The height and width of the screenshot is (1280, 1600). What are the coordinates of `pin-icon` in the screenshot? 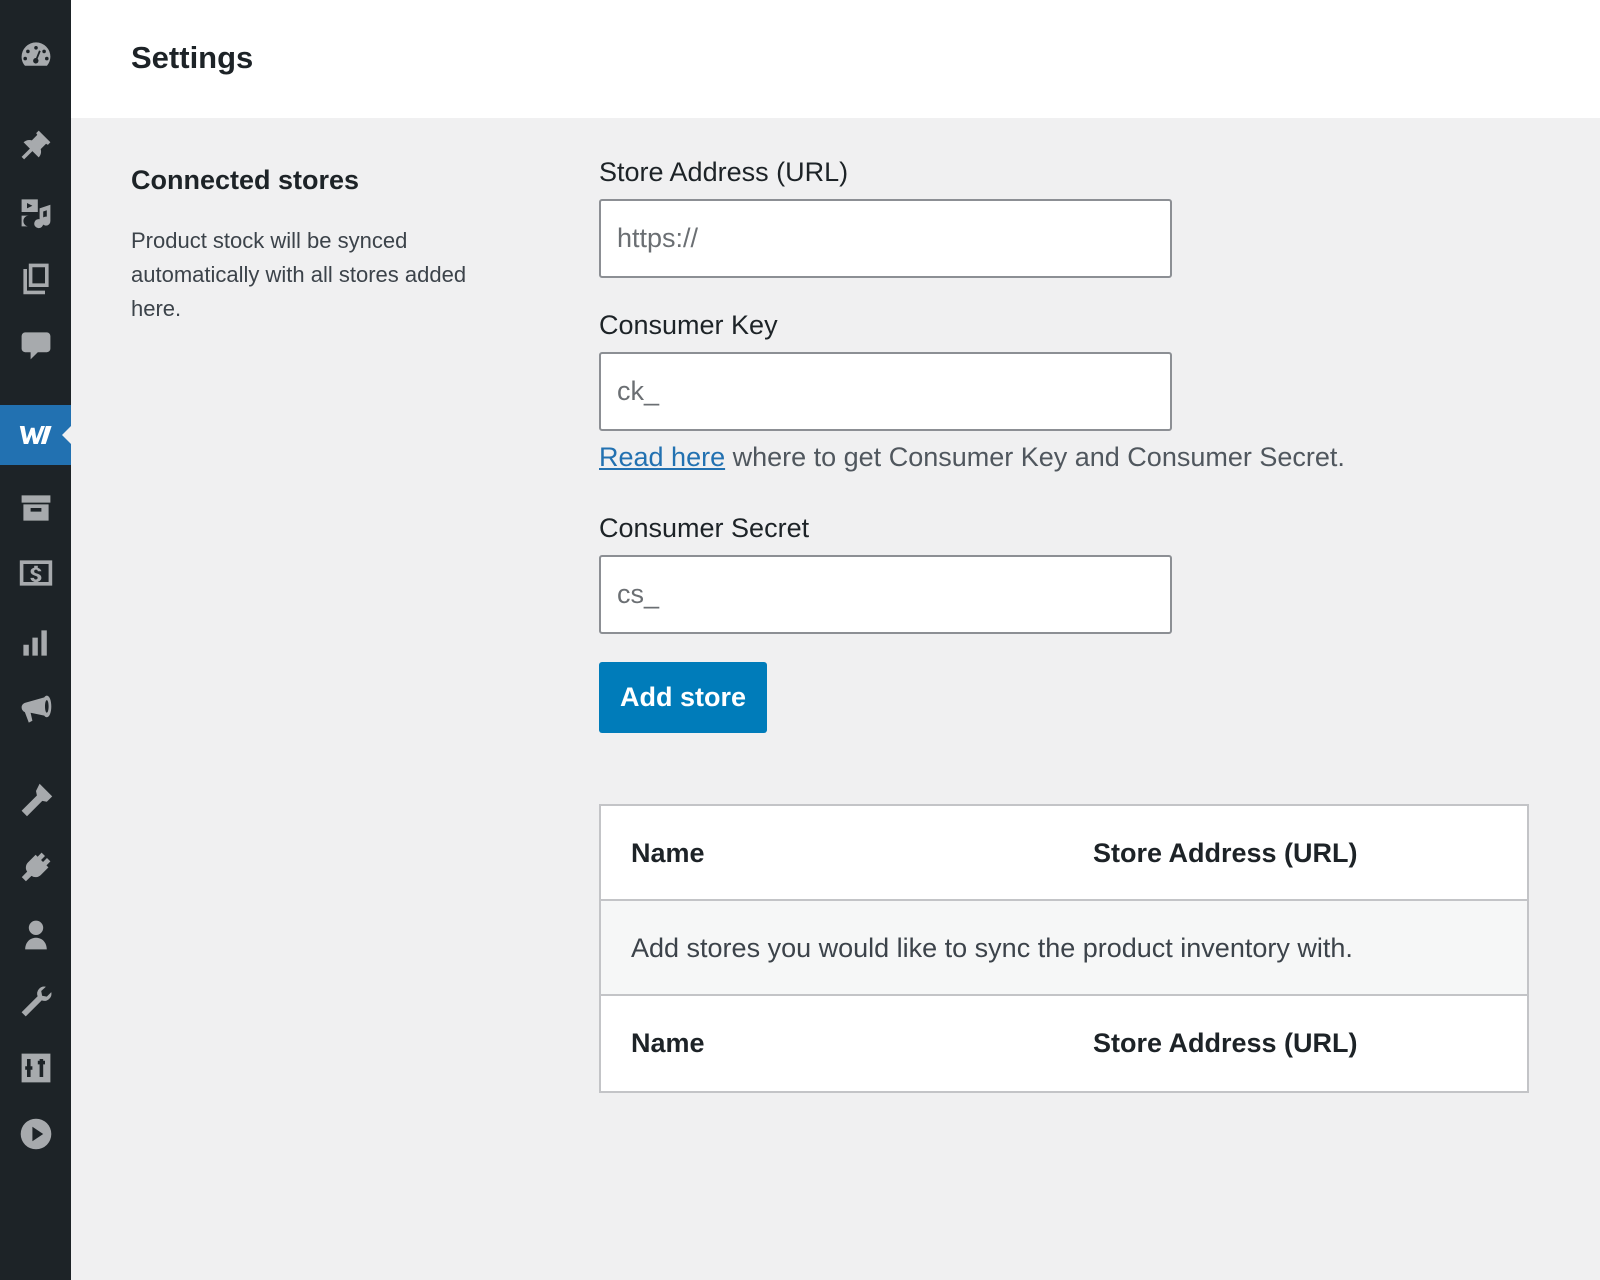 It's located at (35, 145).